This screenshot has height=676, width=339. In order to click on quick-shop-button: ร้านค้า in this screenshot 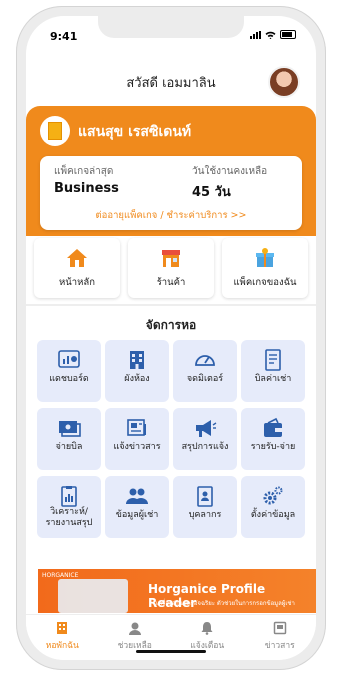, I will do `click(171, 268)`.